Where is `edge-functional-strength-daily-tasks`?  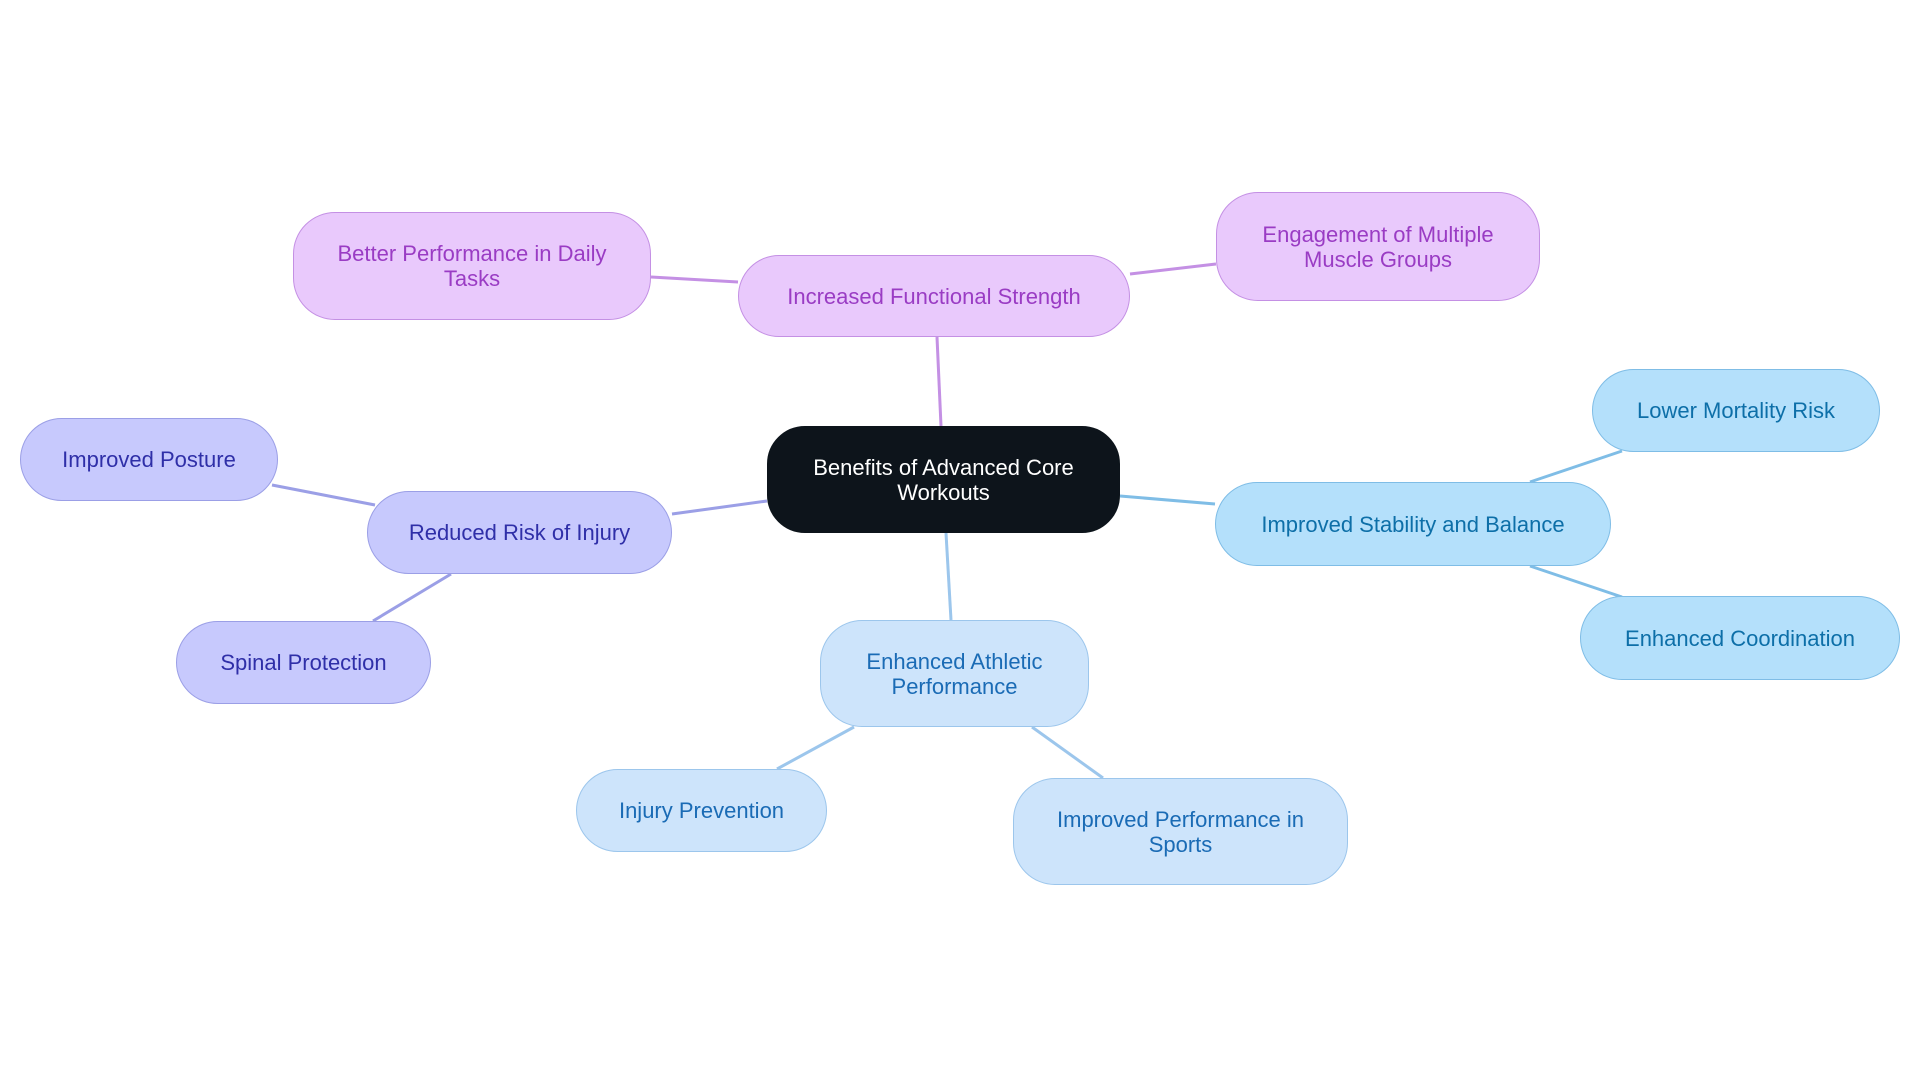
edge-functional-strength-daily-tasks is located at coordinates (694, 279).